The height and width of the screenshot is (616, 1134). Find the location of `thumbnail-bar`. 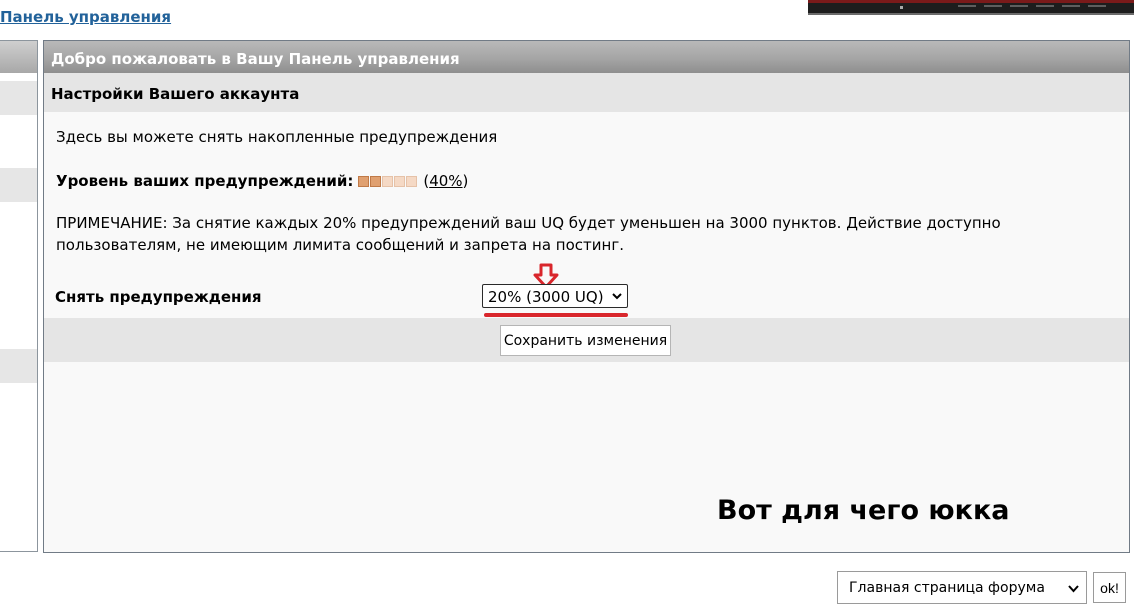

thumbnail-bar is located at coordinates (971, 1).